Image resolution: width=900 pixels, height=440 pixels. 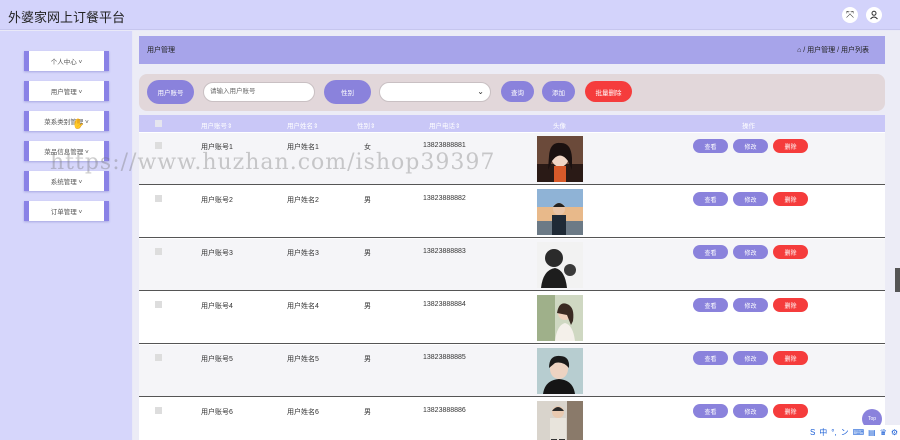 I want to click on cell-account: 用户账号4, so click(x=217, y=306).